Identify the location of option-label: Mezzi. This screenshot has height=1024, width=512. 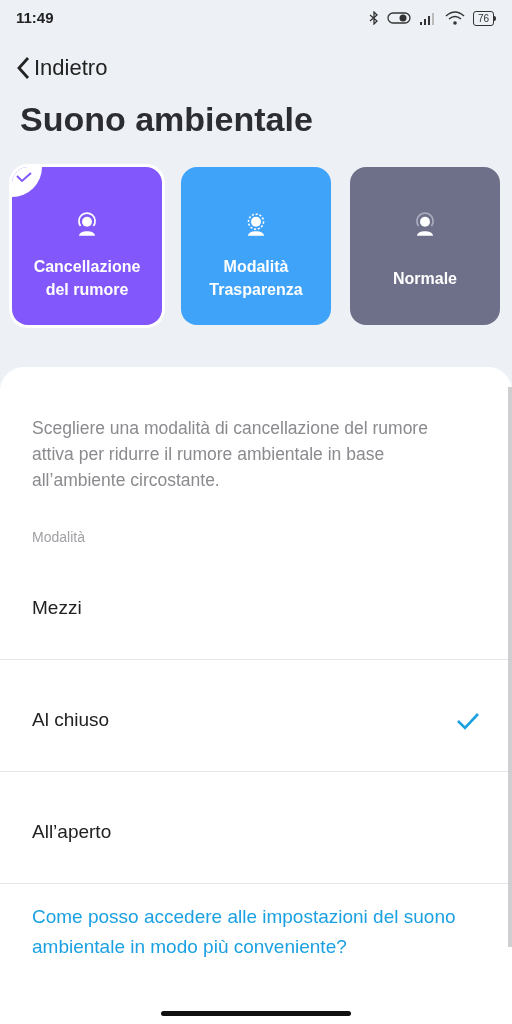
(57, 608).